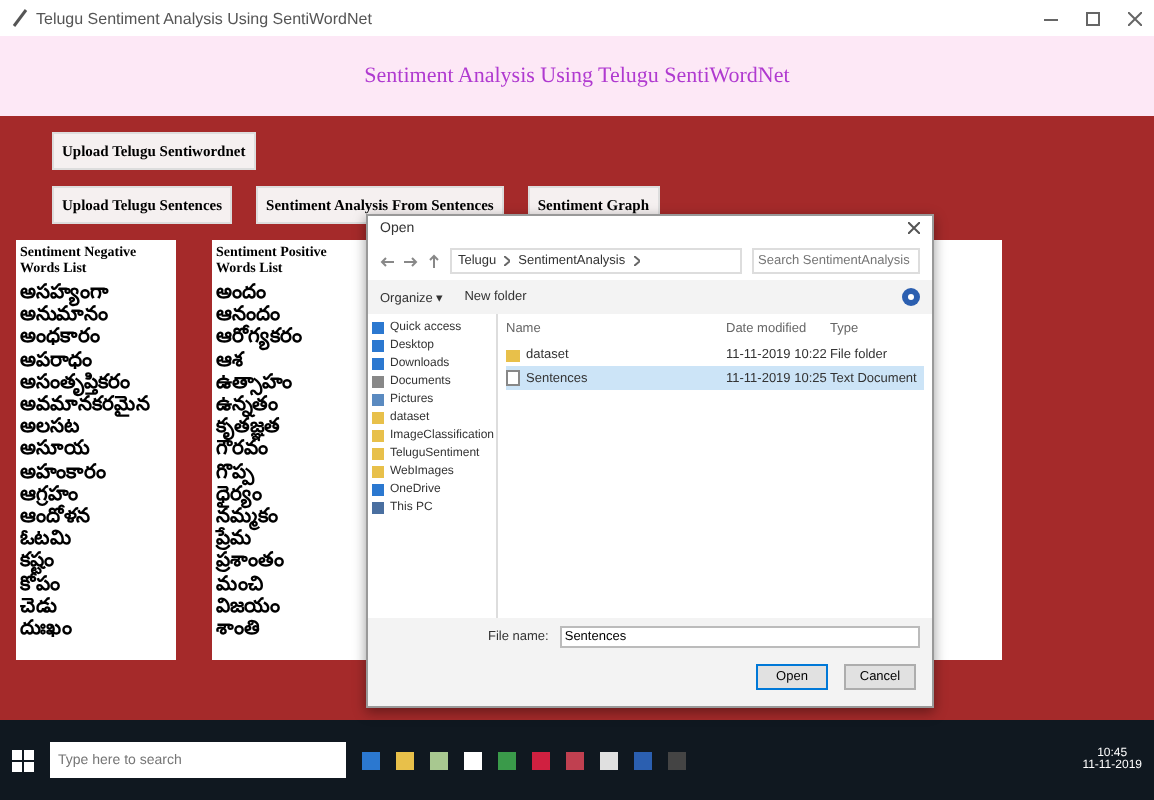 Image resolution: width=1154 pixels, height=800 pixels. What do you see at coordinates (230, 360) in the screenshot?
I see `telugu-word: ఆశ` at bounding box center [230, 360].